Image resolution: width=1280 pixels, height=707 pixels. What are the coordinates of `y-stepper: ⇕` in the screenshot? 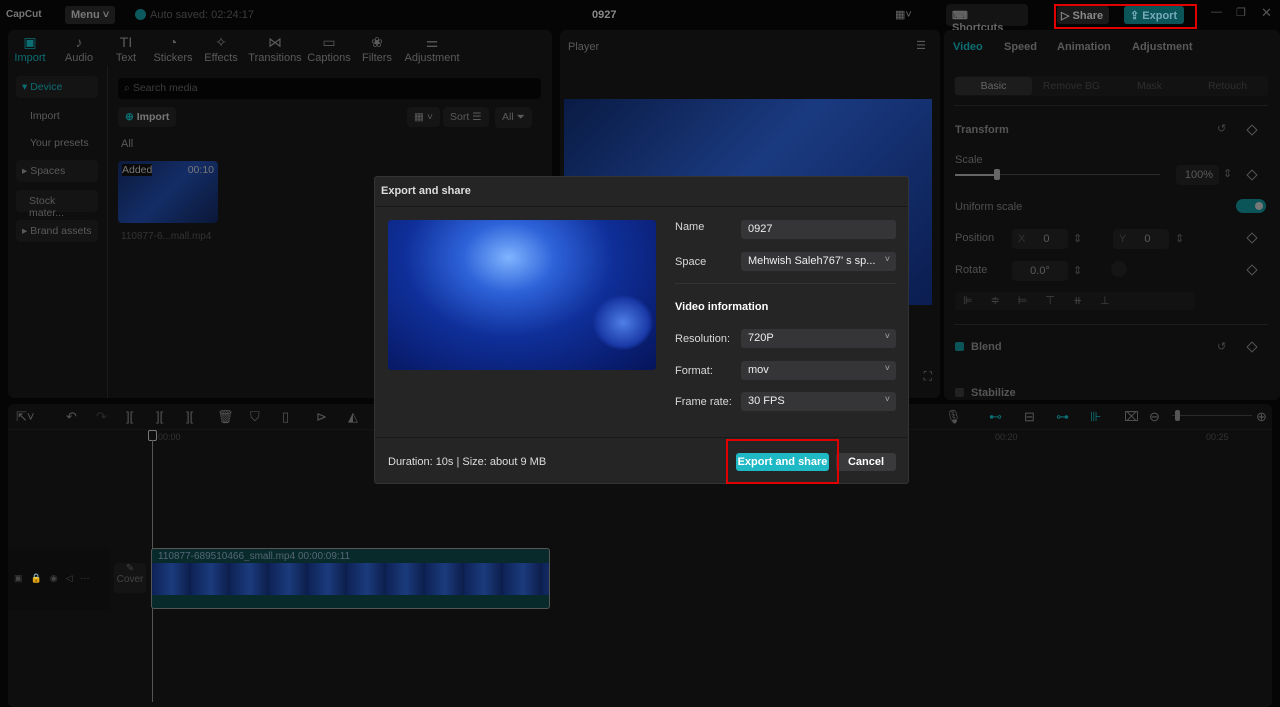 It's located at (1179, 238).